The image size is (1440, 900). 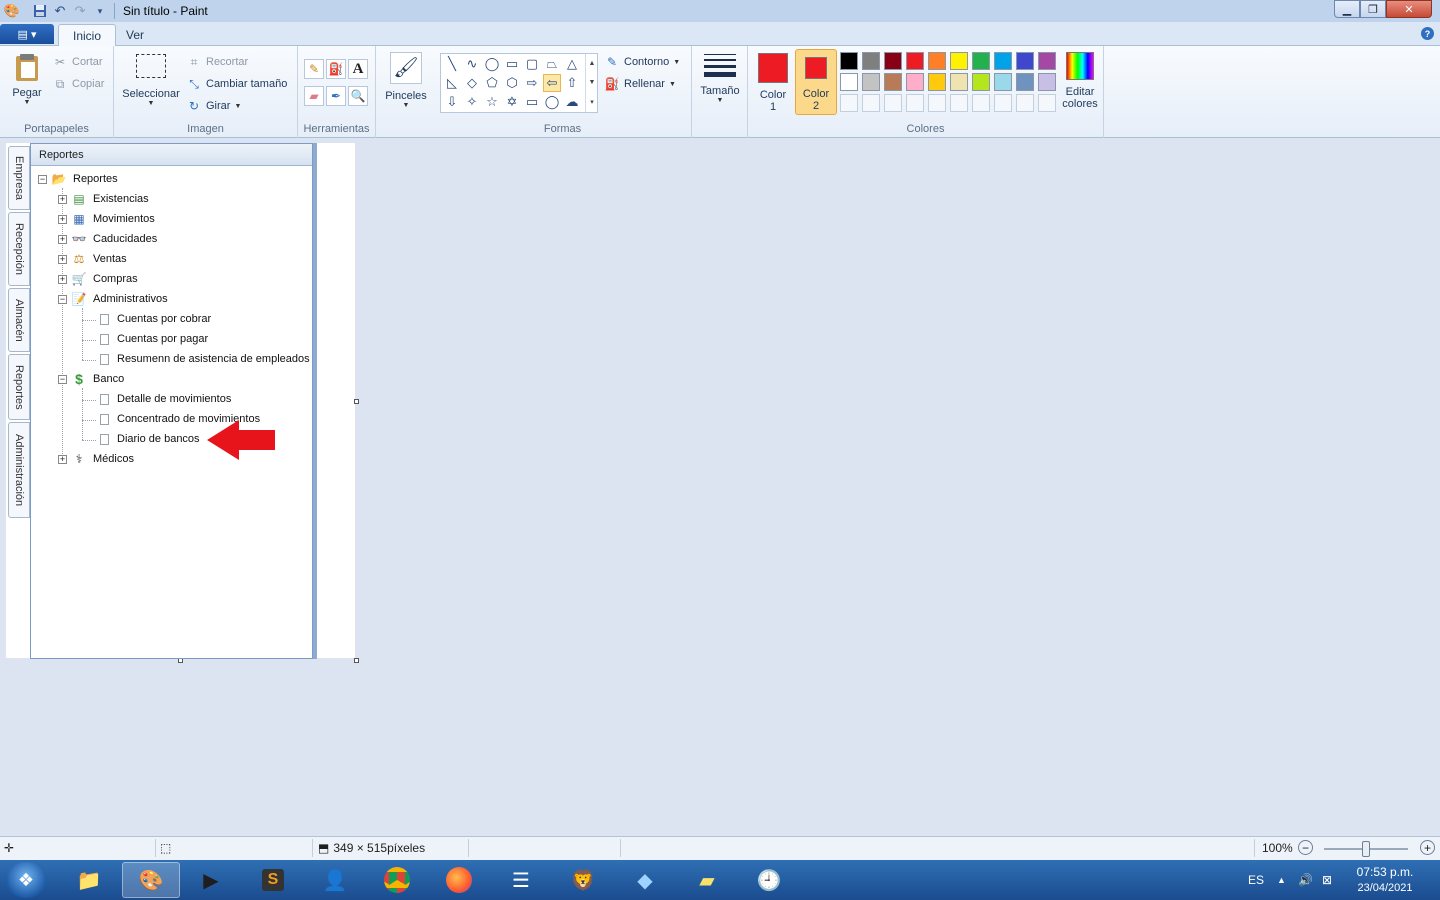 I want to click on fill-tool: ⛽, so click(x=336, y=69).